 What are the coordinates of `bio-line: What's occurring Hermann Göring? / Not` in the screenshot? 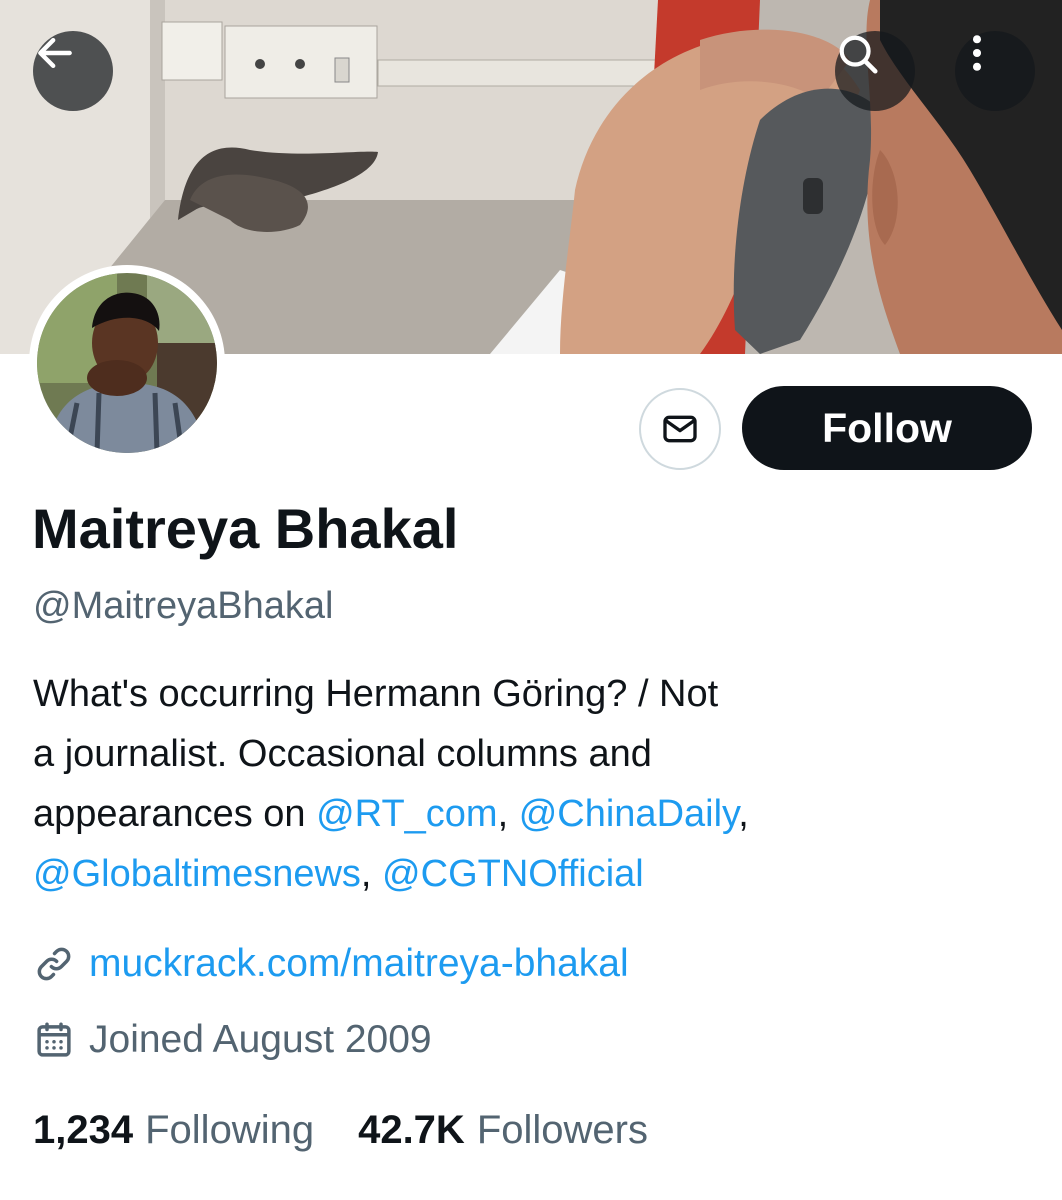 It's located at (376, 694).